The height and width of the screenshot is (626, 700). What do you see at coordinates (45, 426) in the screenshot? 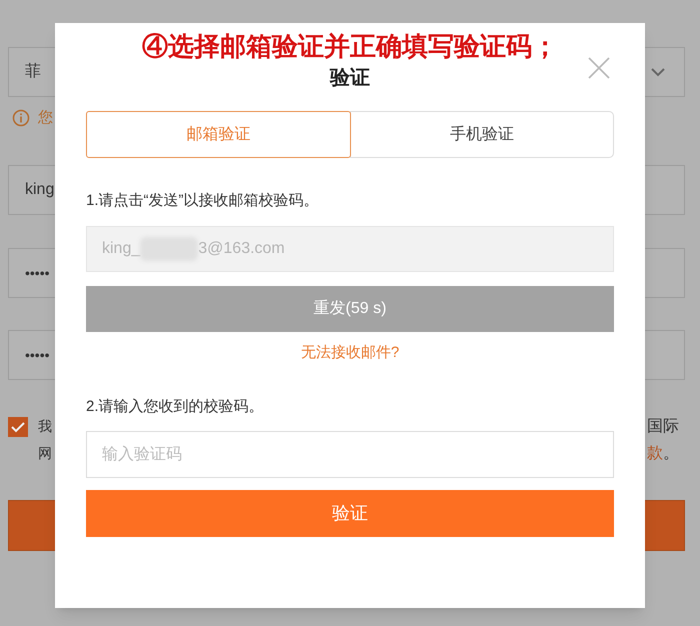
I see `agreement-text: 我` at bounding box center [45, 426].